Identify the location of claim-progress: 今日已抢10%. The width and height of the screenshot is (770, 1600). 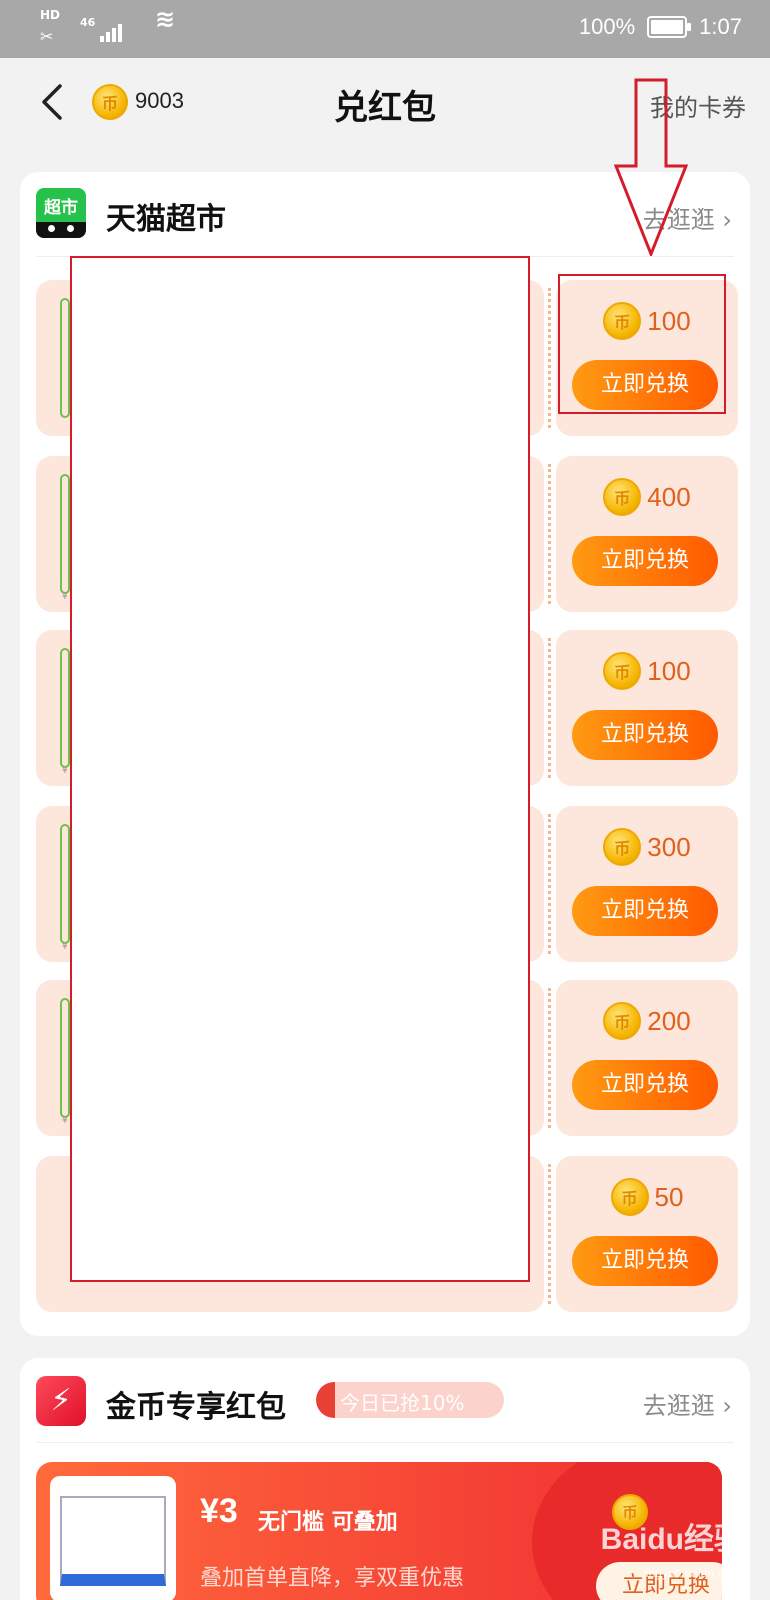
(410, 1400).